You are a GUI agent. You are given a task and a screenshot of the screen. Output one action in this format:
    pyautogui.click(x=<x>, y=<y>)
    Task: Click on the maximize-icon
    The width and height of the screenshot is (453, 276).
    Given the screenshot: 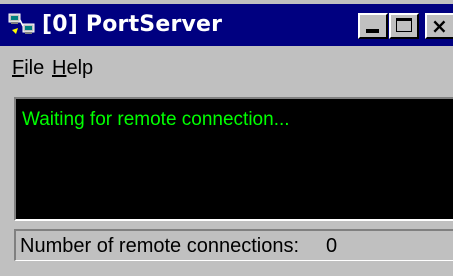 What is the action you would take?
    pyautogui.click(x=404, y=25)
    